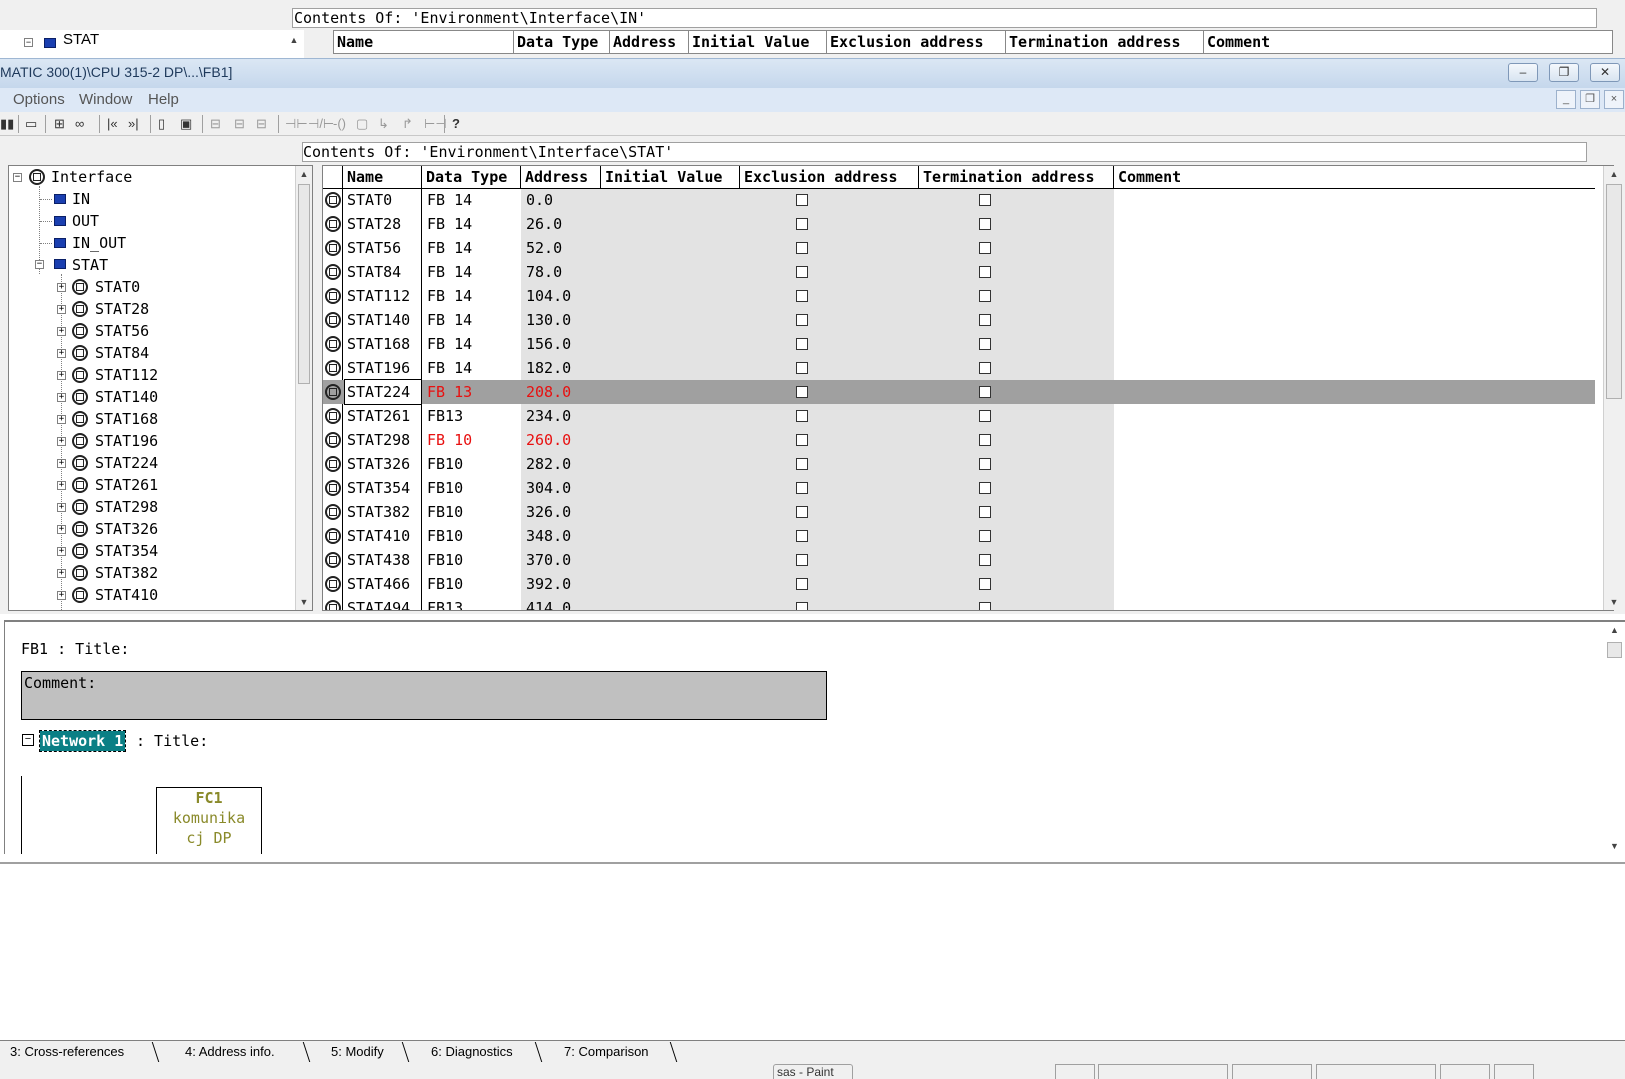 The image size is (1625, 1079). Describe the element at coordinates (239, 124) in the screenshot. I see `branch-icon: ⊟` at that location.